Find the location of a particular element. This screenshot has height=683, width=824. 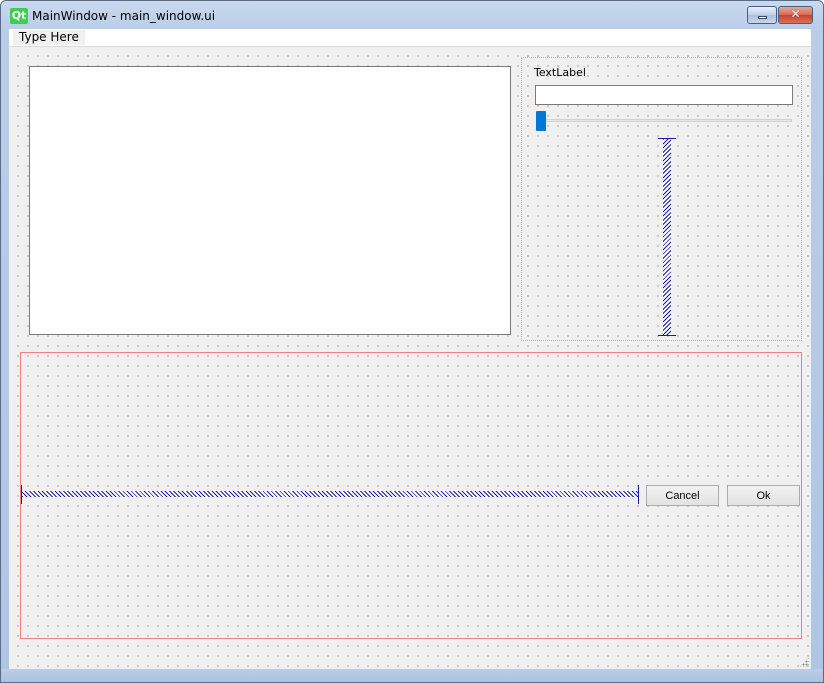

menu-item-type-here: Type Here is located at coordinates (49, 37).